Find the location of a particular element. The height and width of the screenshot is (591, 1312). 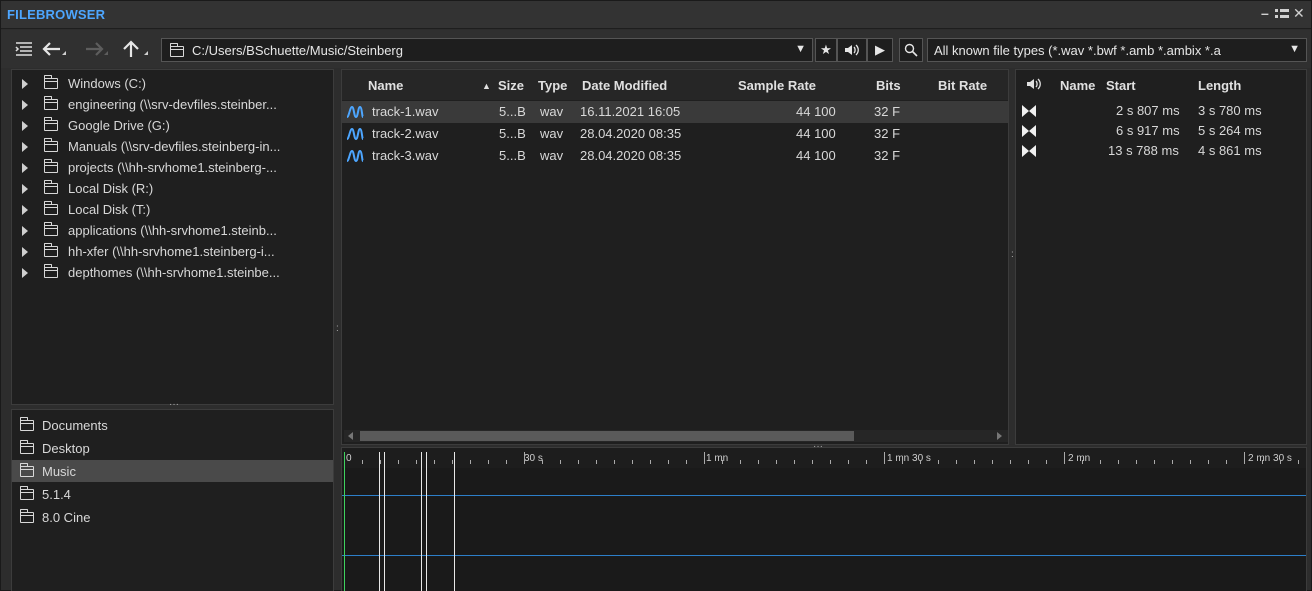

marker-row: 2 s 807 ms 3 s 780 ms is located at coordinates (1161, 111).